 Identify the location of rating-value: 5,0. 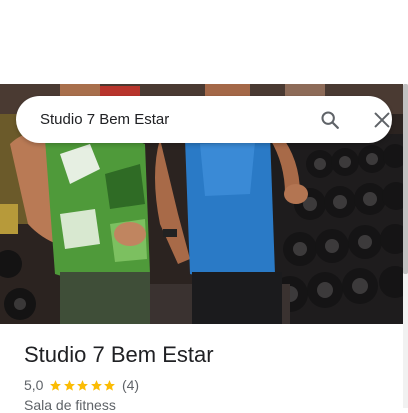
(34, 385).